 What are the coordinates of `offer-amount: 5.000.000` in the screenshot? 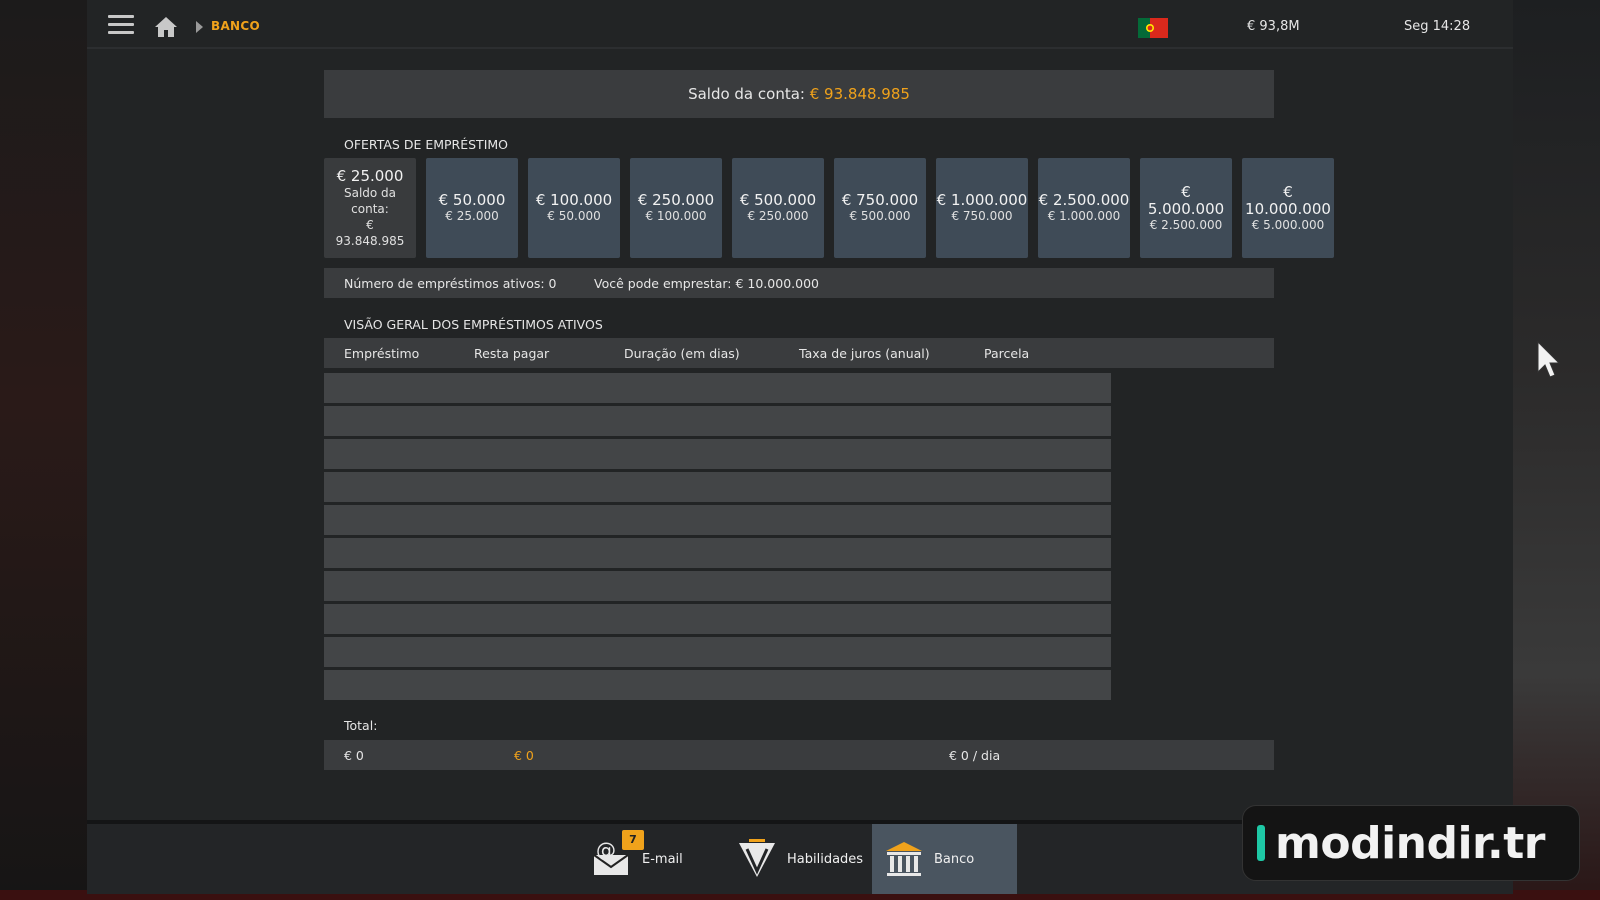 It's located at (1186, 208).